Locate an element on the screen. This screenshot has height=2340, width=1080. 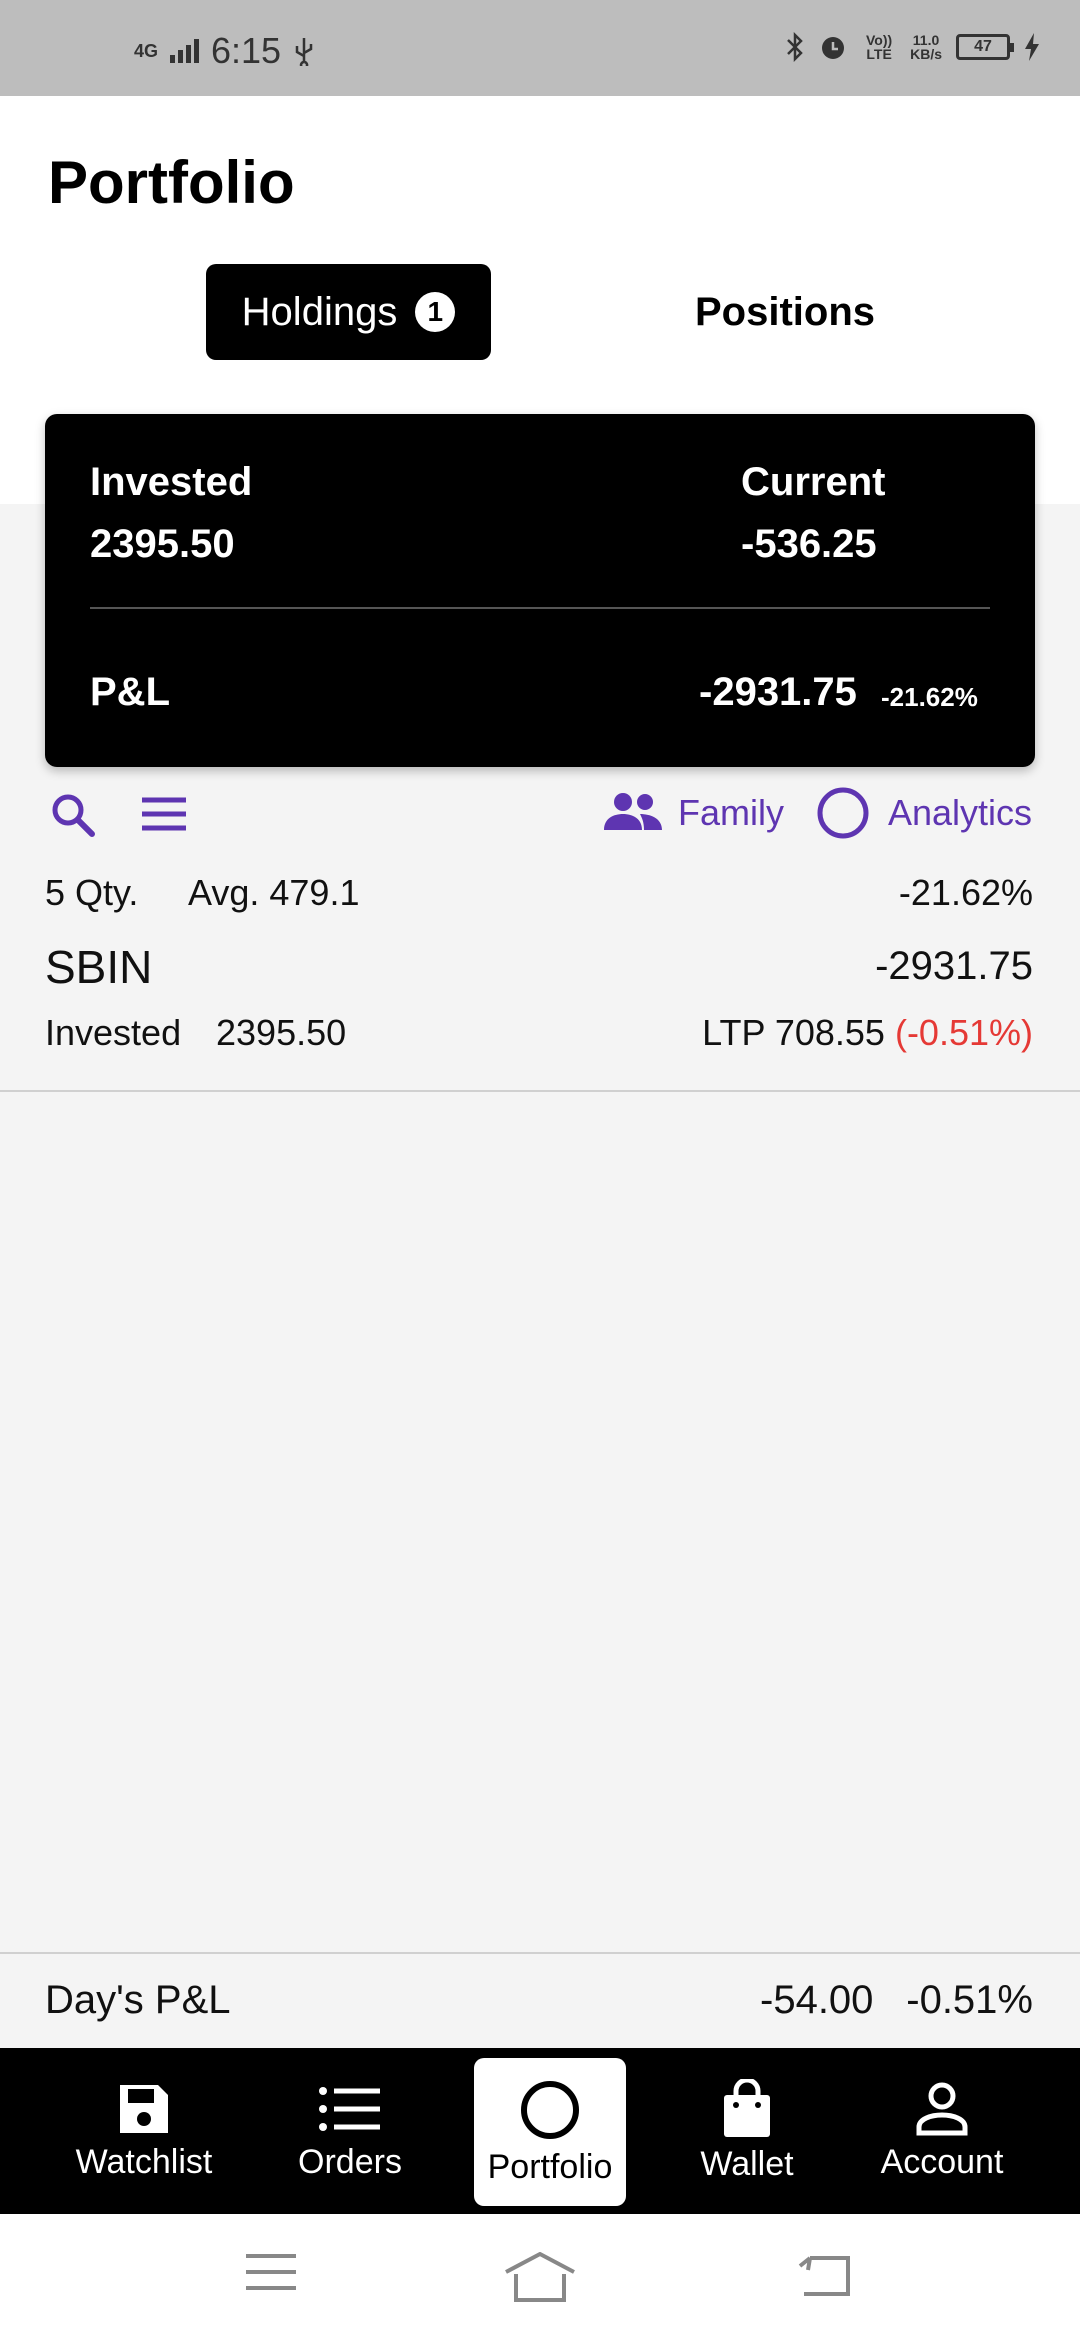
tab-positions-label: Positions is located at coordinates (785, 311).